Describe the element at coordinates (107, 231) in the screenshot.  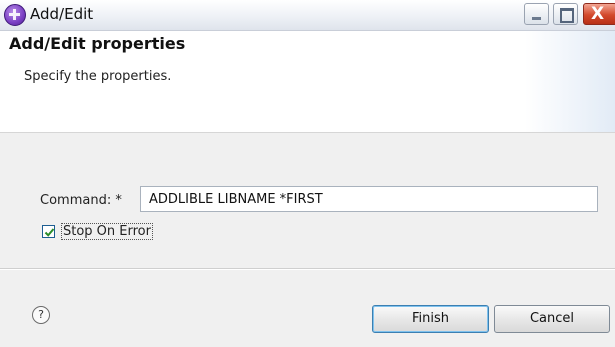
I see `stop-on-error-label: Stop On Error` at that location.